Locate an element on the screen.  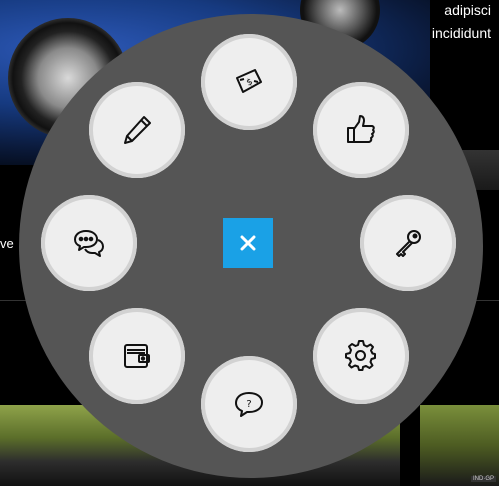
help-button: ? is located at coordinates (249, 404).